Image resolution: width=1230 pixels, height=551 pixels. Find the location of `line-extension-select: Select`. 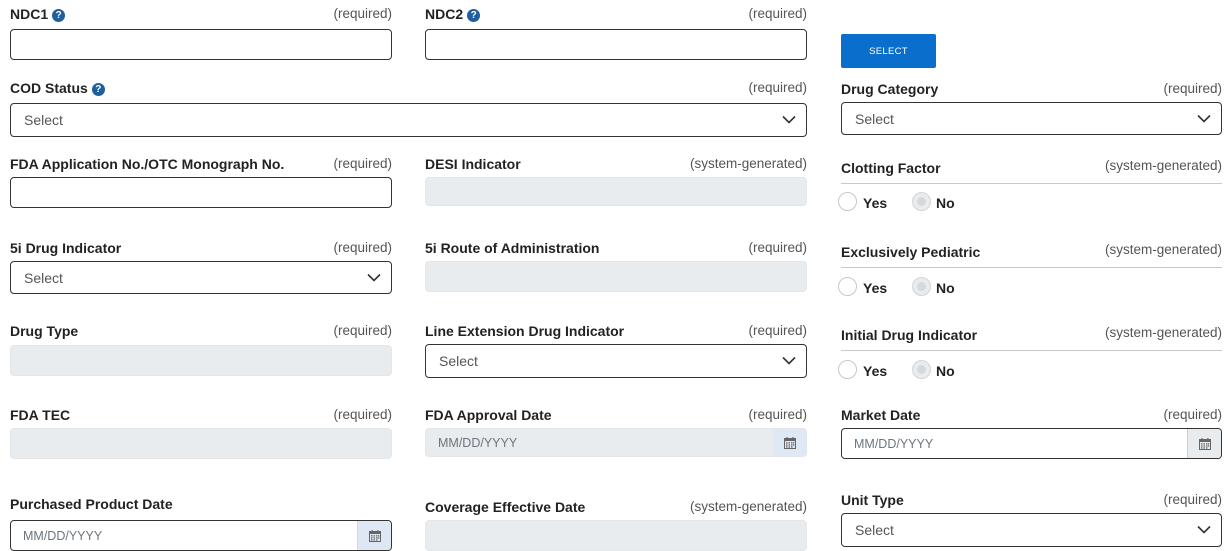

line-extension-select: Select is located at coordinates (616, 361).